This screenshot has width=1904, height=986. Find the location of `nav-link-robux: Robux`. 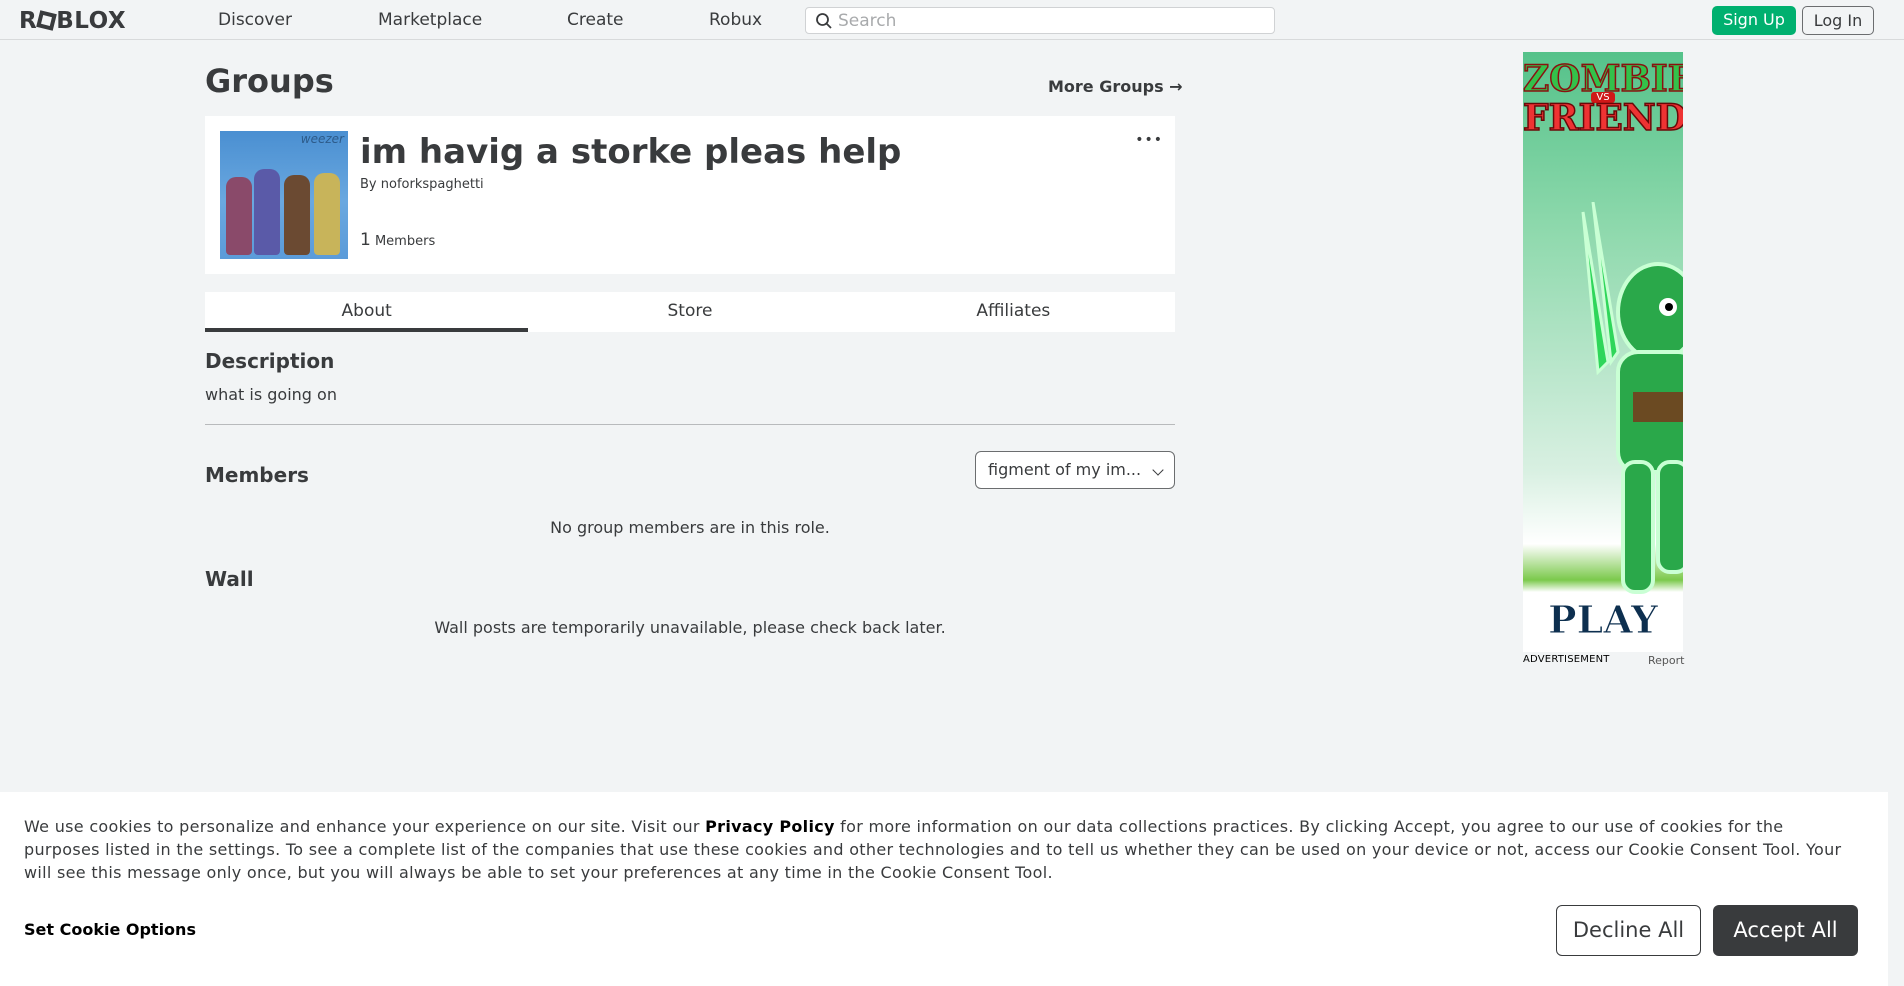

nav-link-robux: Robux is located at coordinates (735, 20).